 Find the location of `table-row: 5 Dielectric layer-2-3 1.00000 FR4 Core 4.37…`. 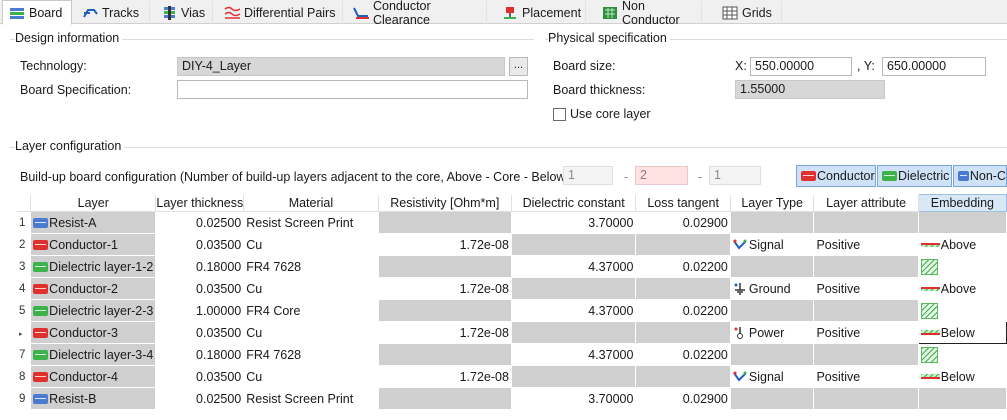

table-row: 5 Dielectric layer-2-3 1.00000 FR4 Core 4.37… is located at coordinates (512, 310).